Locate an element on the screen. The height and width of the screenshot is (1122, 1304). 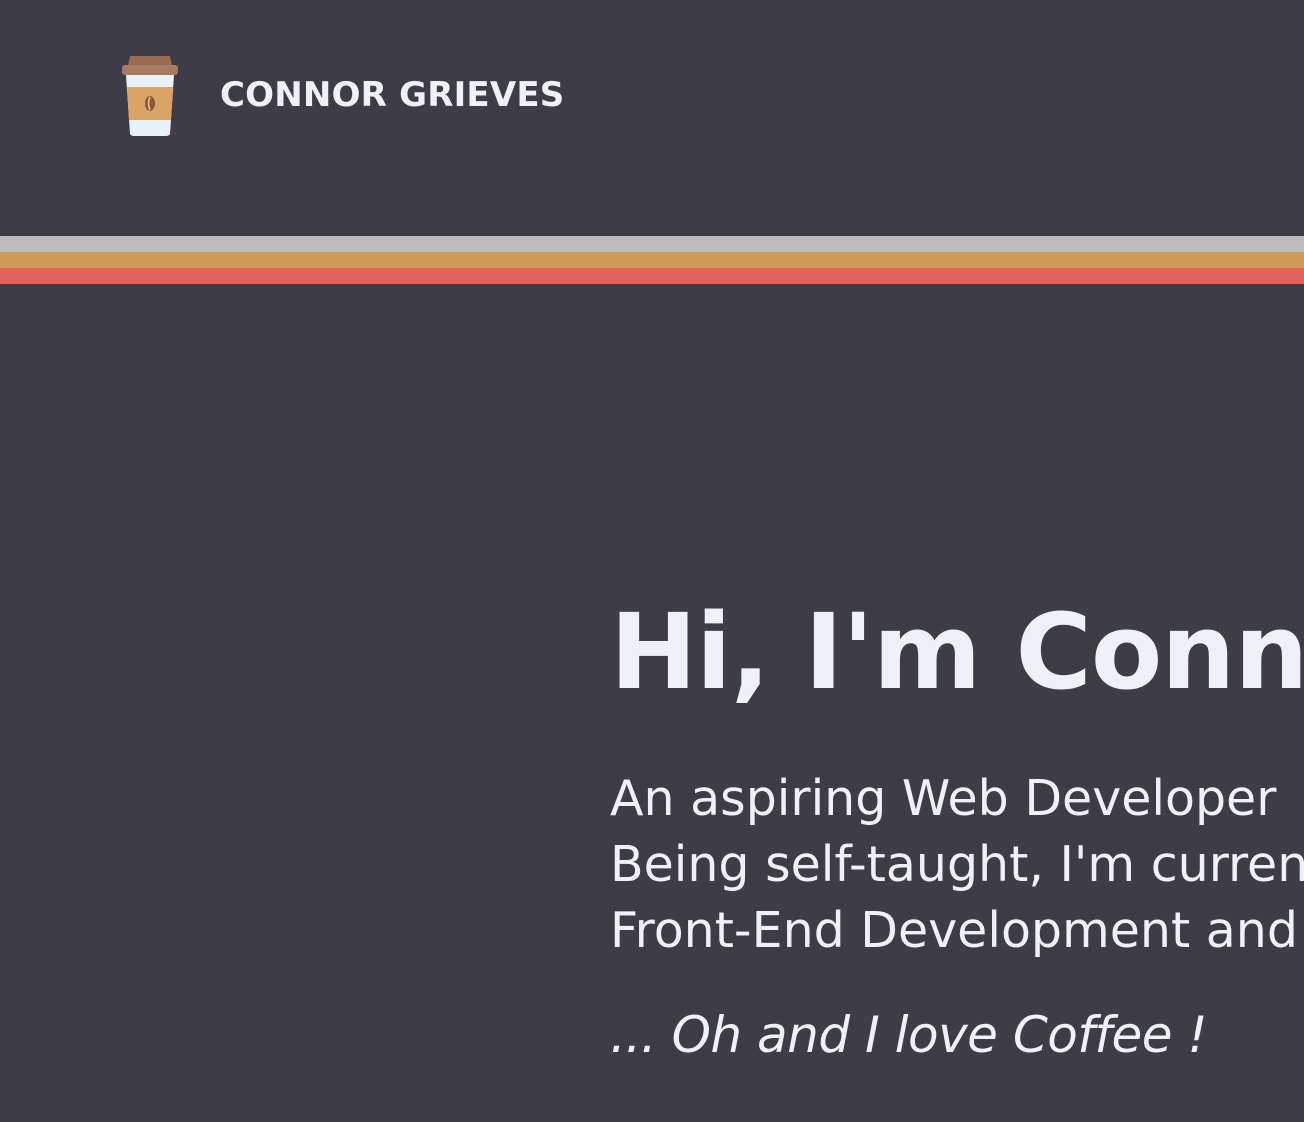
hero-title: Hi, I'm Conno is located at coordinates (957, 652).